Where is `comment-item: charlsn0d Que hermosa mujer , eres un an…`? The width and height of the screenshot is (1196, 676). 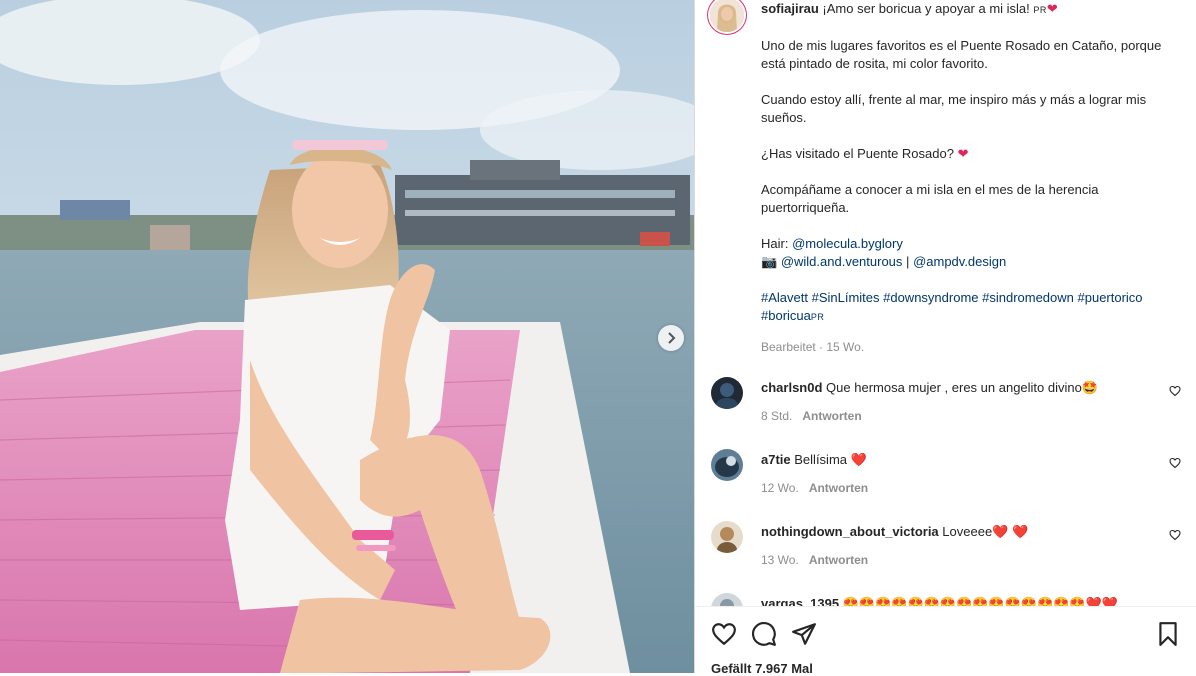 comment-item: charlsn0d Que hermosa mujer , eres un an… is located at coordinates (945, 412).